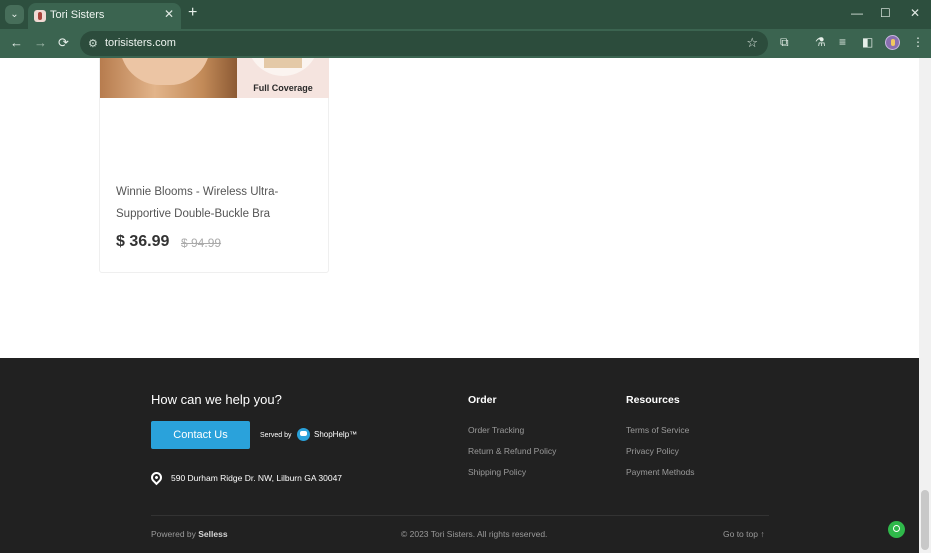  I want to click on image-caption: Full Coverage, so click(283, 88).